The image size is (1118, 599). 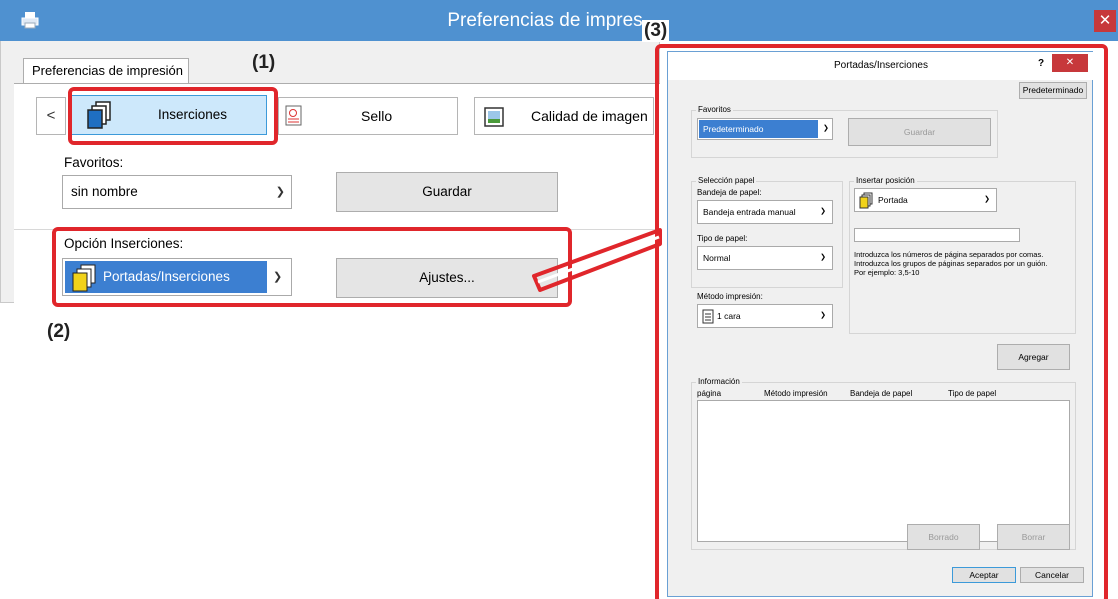 I want to click on dialog-close-button: ✕, so click(x=1070, y=63).